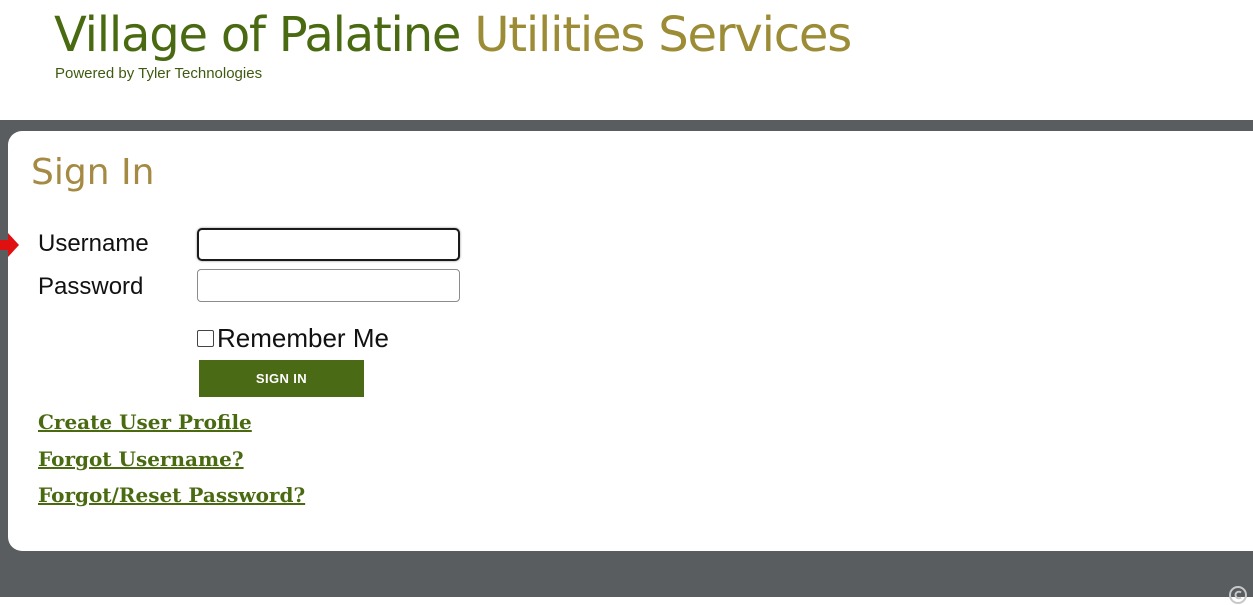 This screenshot has width=1253, height=605. I want to click on sign-in-button: SIGN IN, so click(281, 378).